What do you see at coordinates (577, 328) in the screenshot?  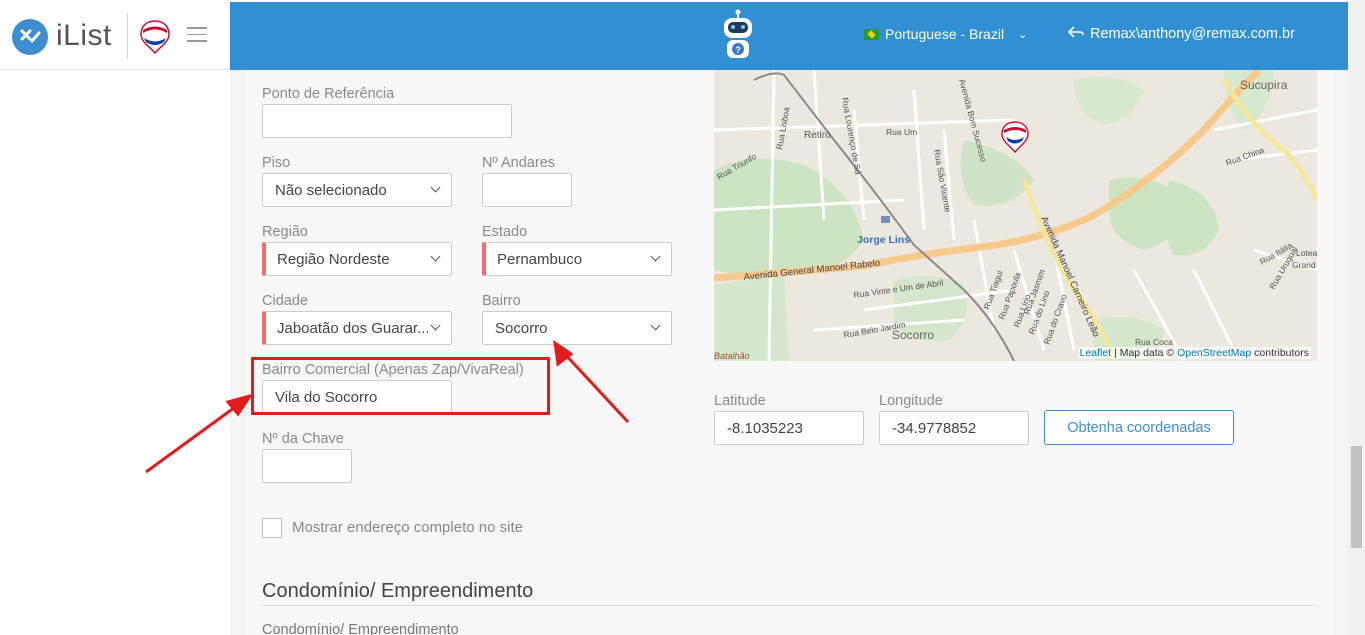 I see `bairro-select: Socorro` at bounding box center [577, 328].